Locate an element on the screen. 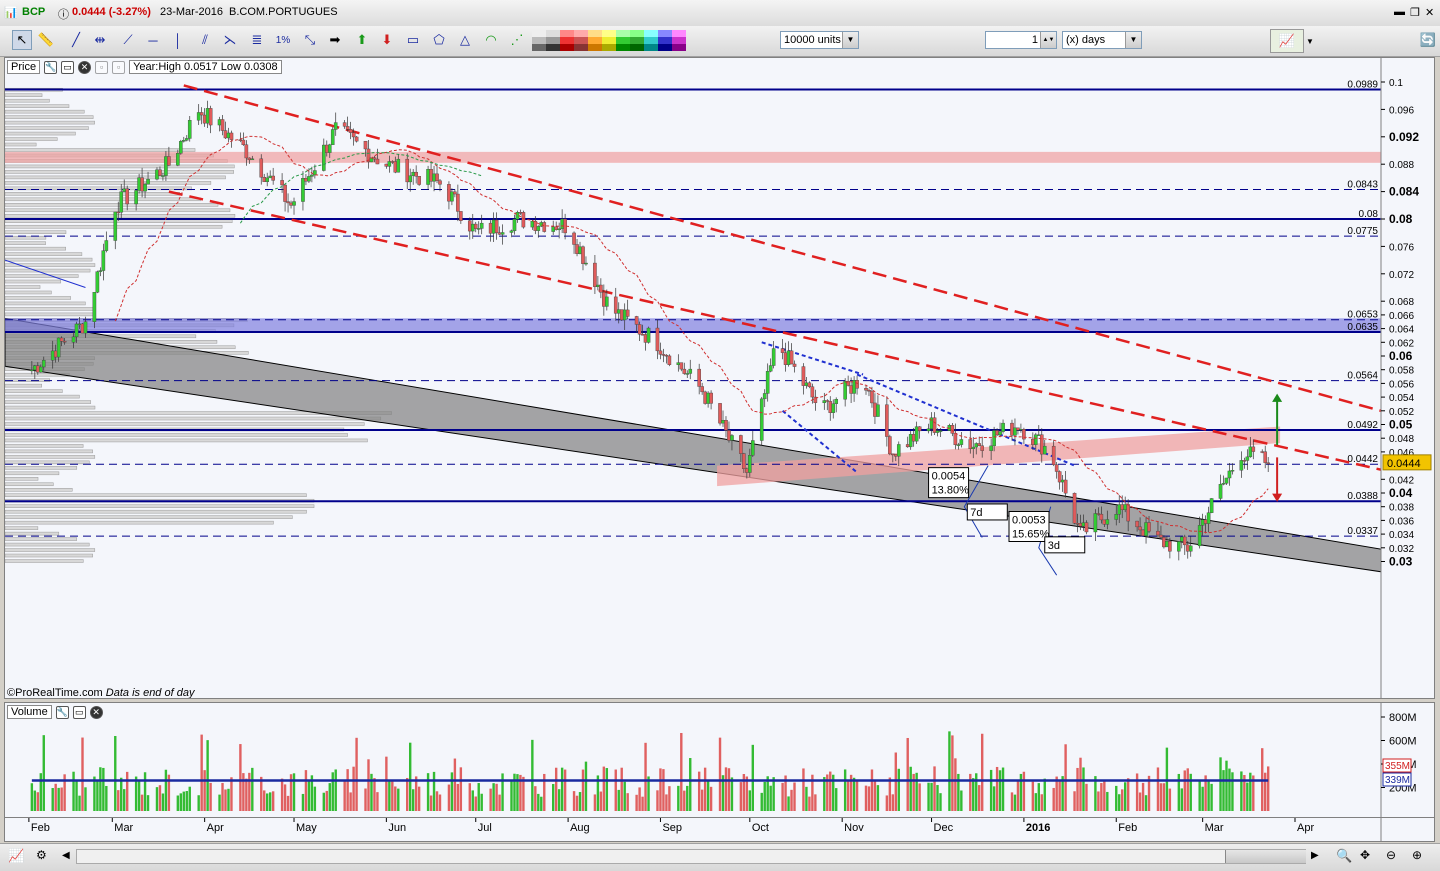 The width and height of the screenshot is (1440, 871). horizontal-ray-icon: ⇹ is located at coordinates (100, 40).